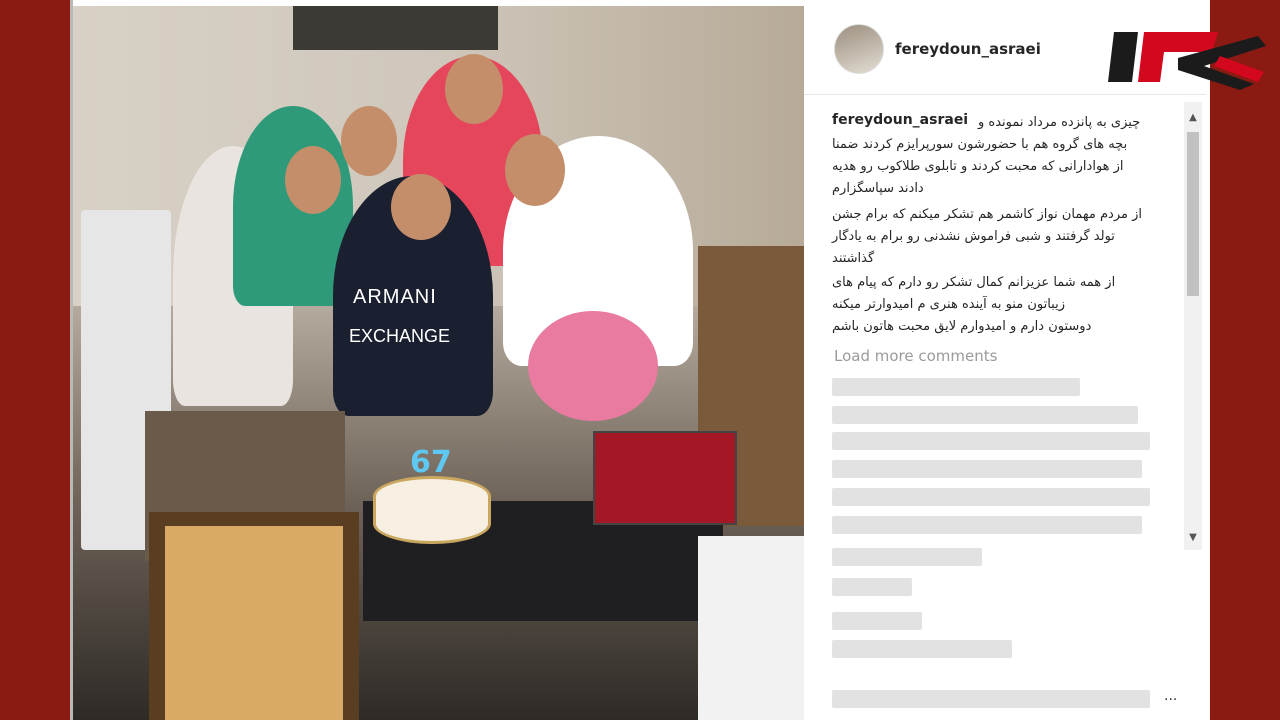 Image resolution: width=1280 pixels, height=720 pixels. I want to click on post-username: fereydoun_asraei, so click(968, 49).